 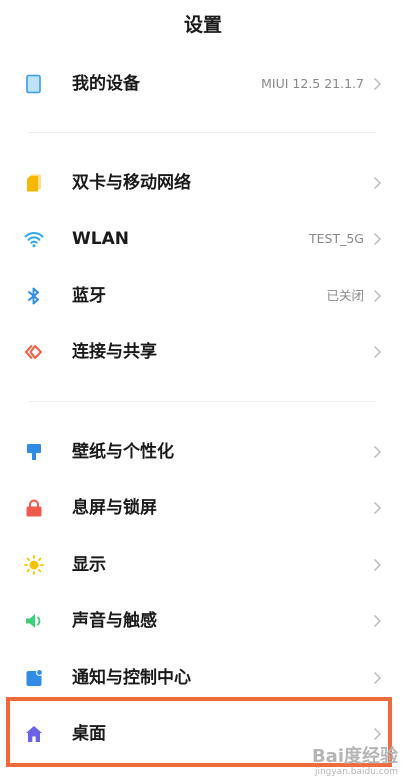 I want to click on settings-item-label: 双卡与移动网络, so click(x=131, y=183).